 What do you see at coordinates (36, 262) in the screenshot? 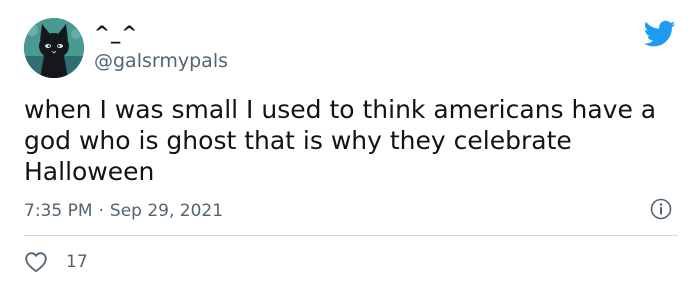
I see `heart-icon` at bounding box center [36, 262].